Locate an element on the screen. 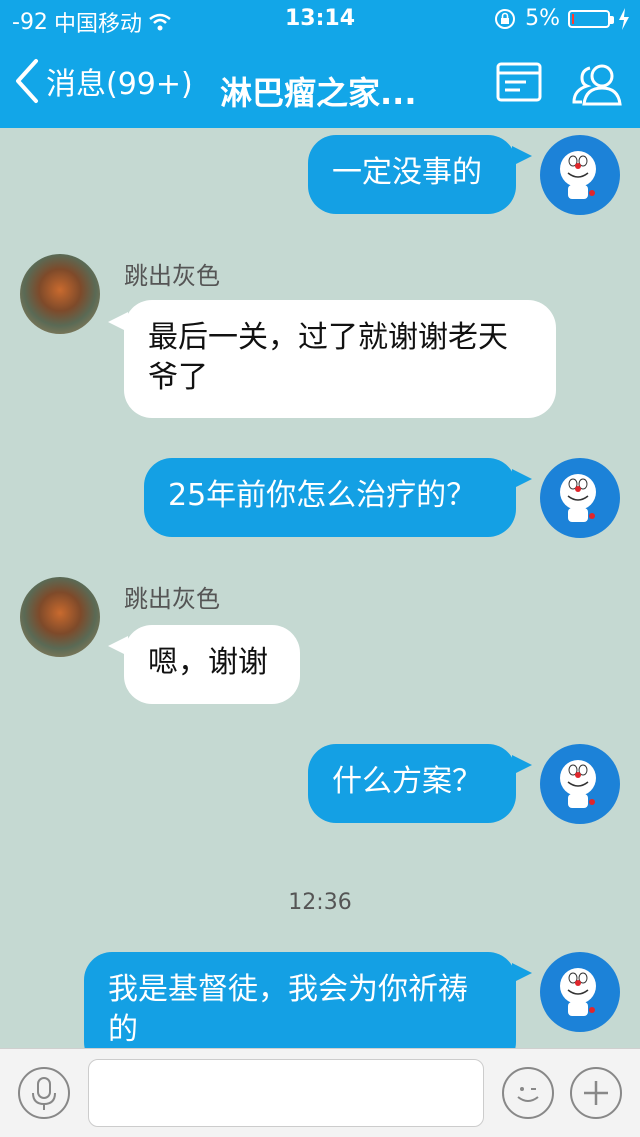  message-text: 25年前你怎么治疗的？ is located at coordinates (322, 495).